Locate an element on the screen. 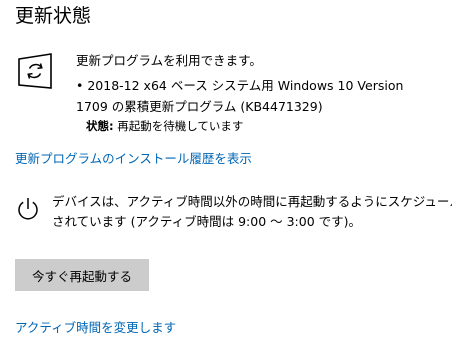  update-available-text: 更新プログラムを利用できます。 is located at coordinates (169, 60).